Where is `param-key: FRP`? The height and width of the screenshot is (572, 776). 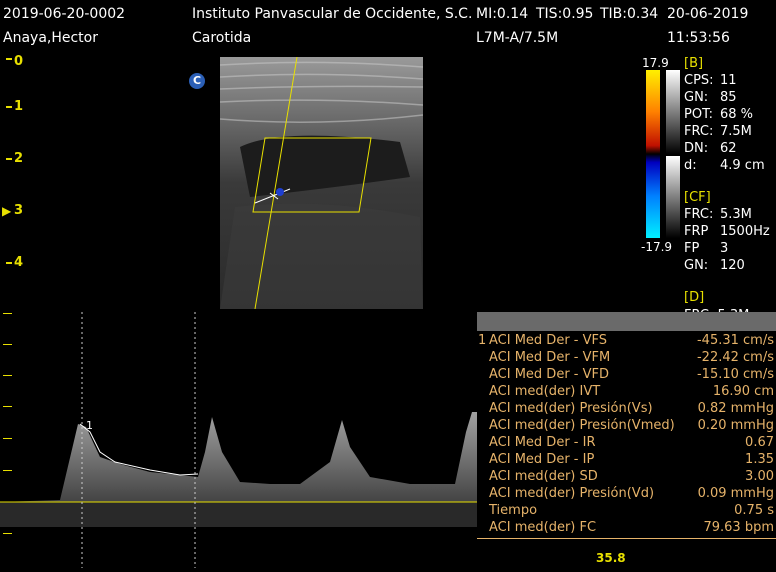 param-key: FRP is located at coordinates (696, 231).